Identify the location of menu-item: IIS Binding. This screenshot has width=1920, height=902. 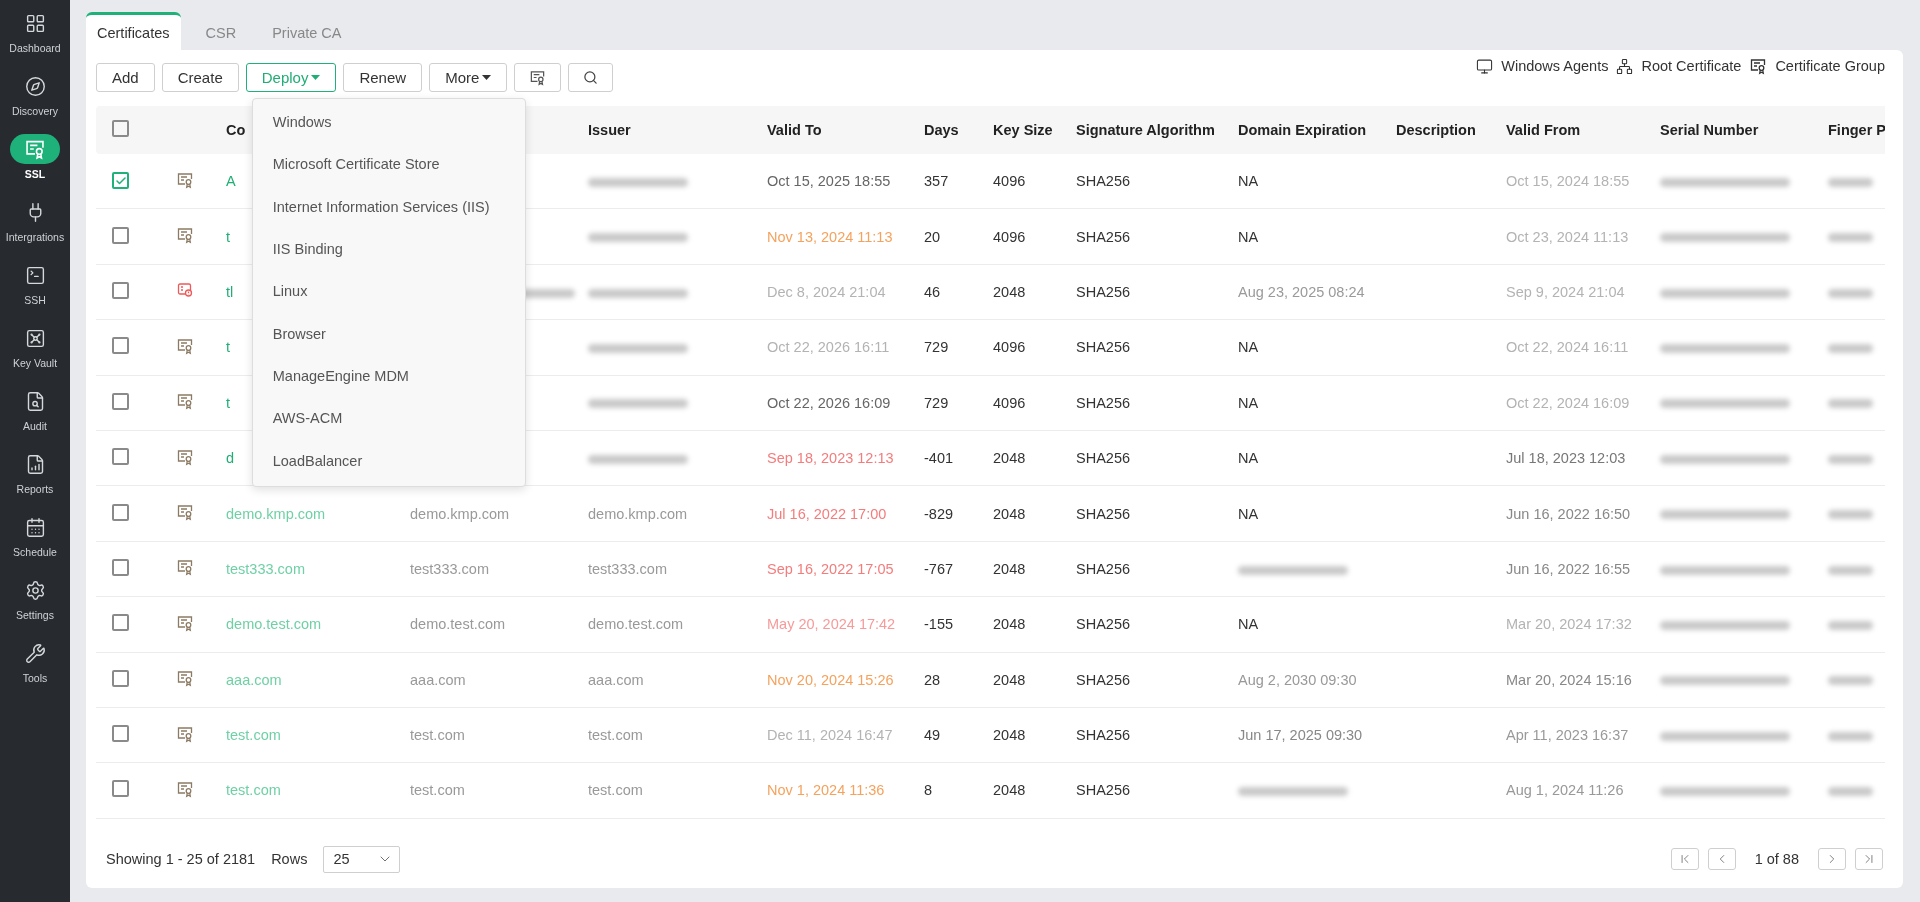
(388, 249).